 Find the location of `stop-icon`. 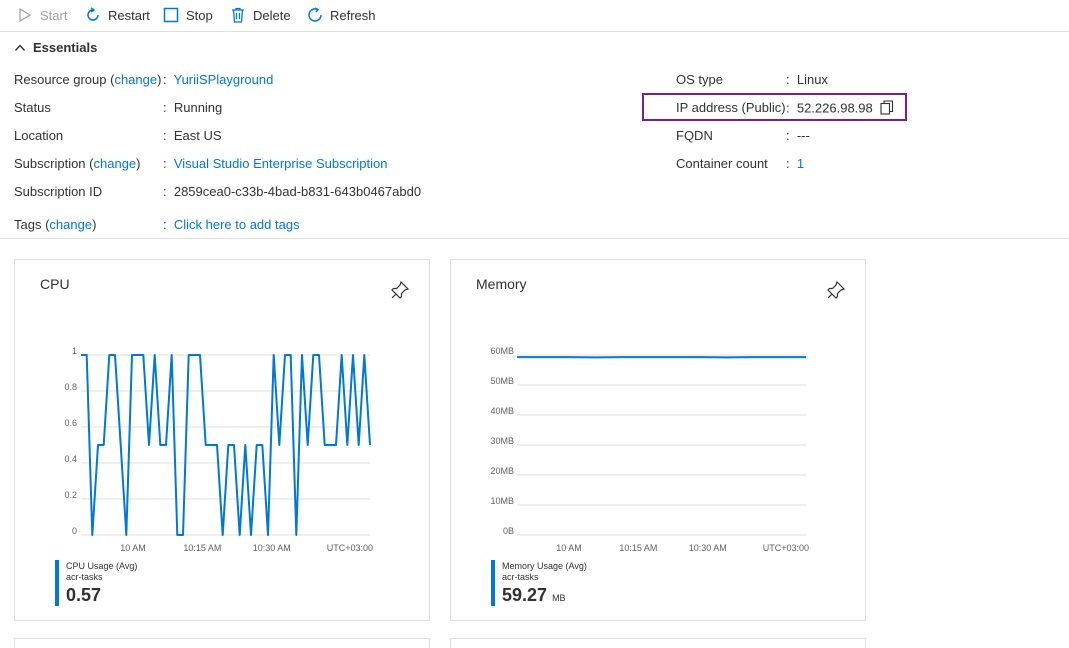

stop-icon is located at coordinates (171, 15).